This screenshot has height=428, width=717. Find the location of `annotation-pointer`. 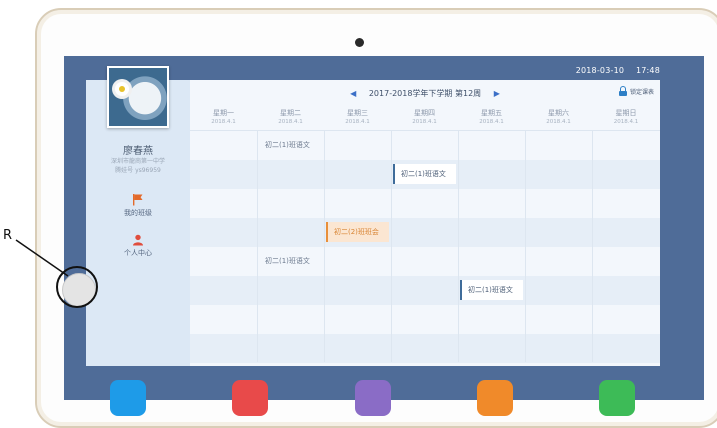

annotation-pointer is located at coordinates (42, 258).